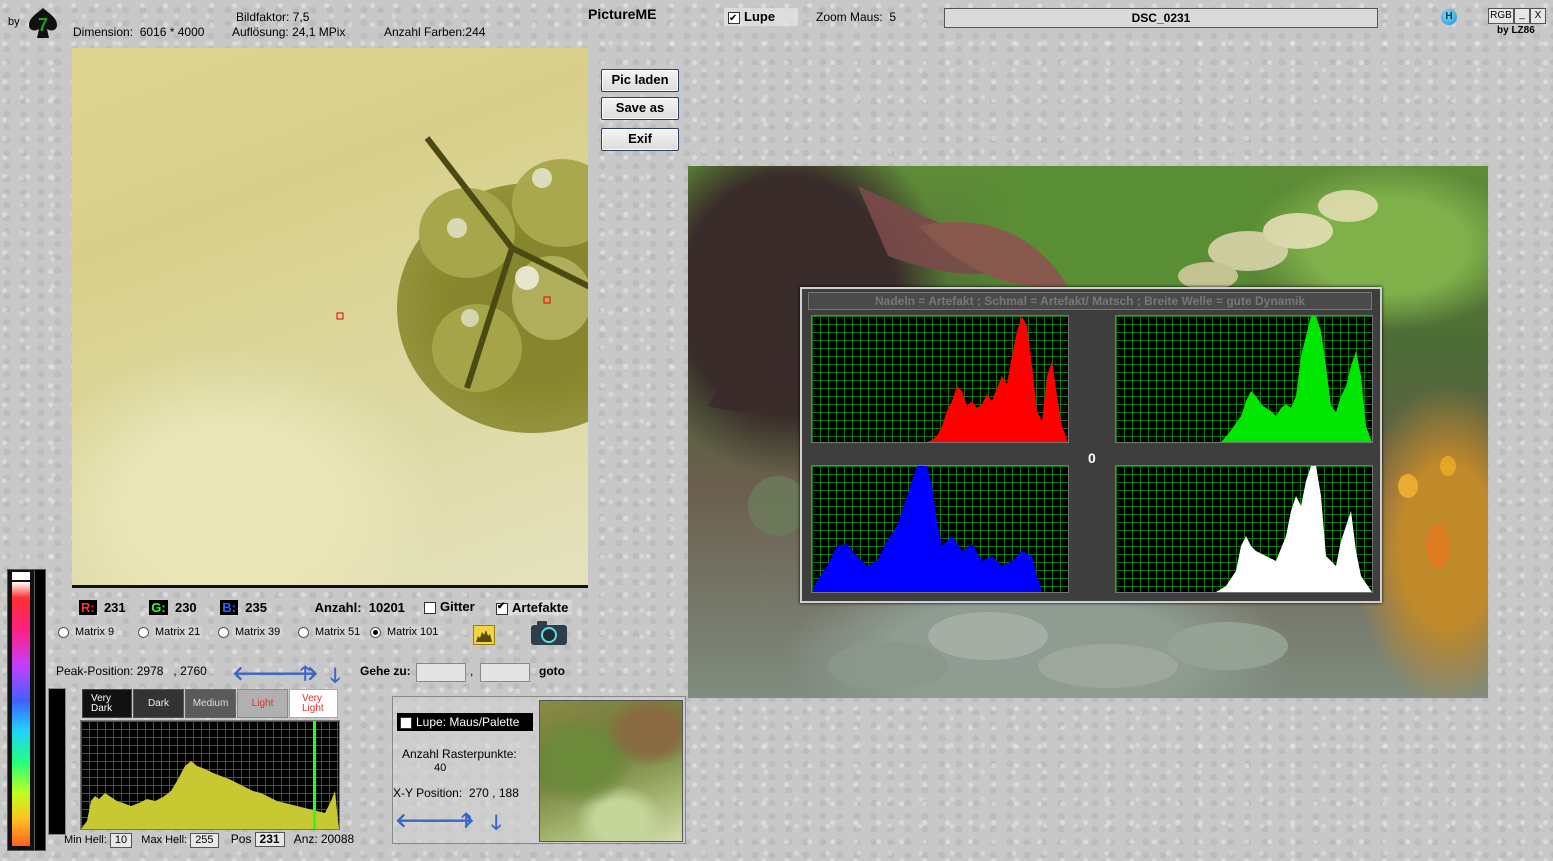 The image size is (1553, 861). Describe the element at coordinates (640, 139) in the screenshot. I see `exif-button: Exif` at that location.